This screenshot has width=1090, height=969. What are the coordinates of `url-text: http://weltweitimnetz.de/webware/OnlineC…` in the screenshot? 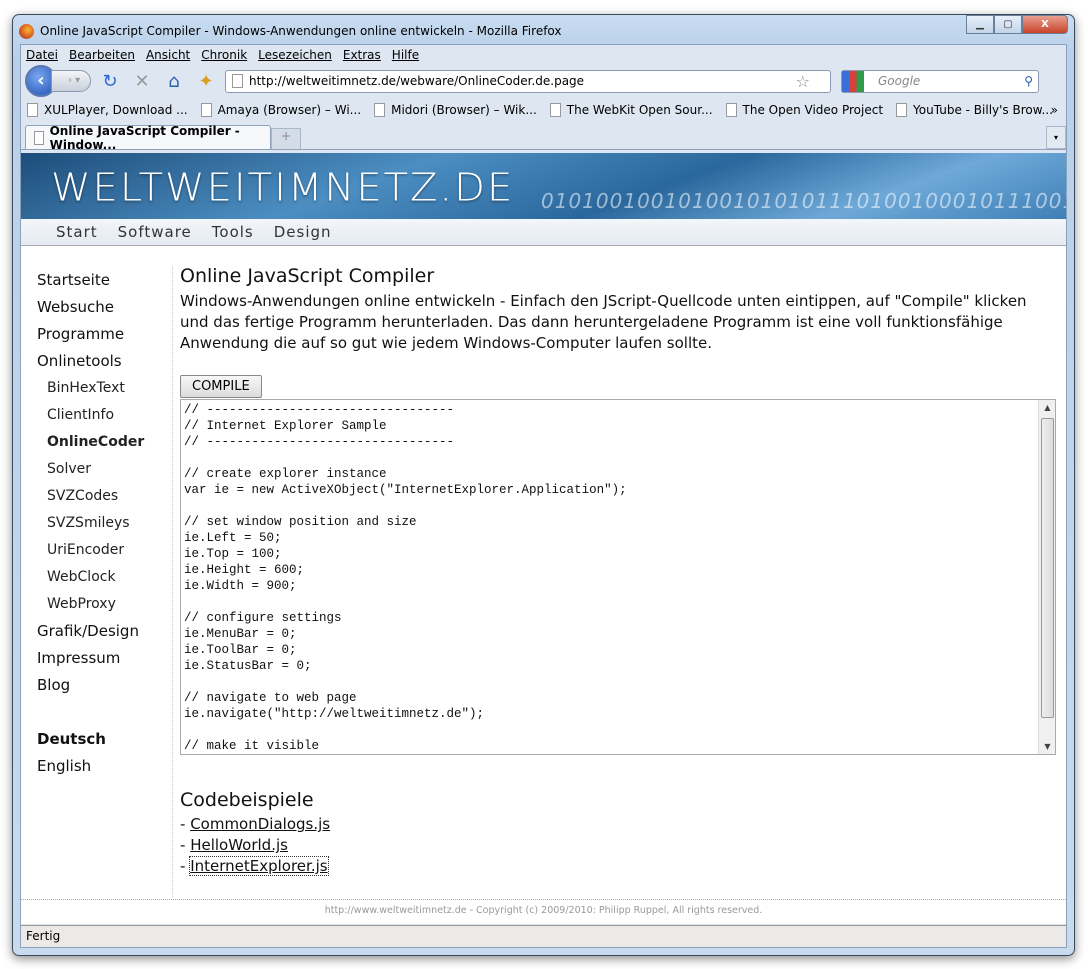 It's located at (417, 81).